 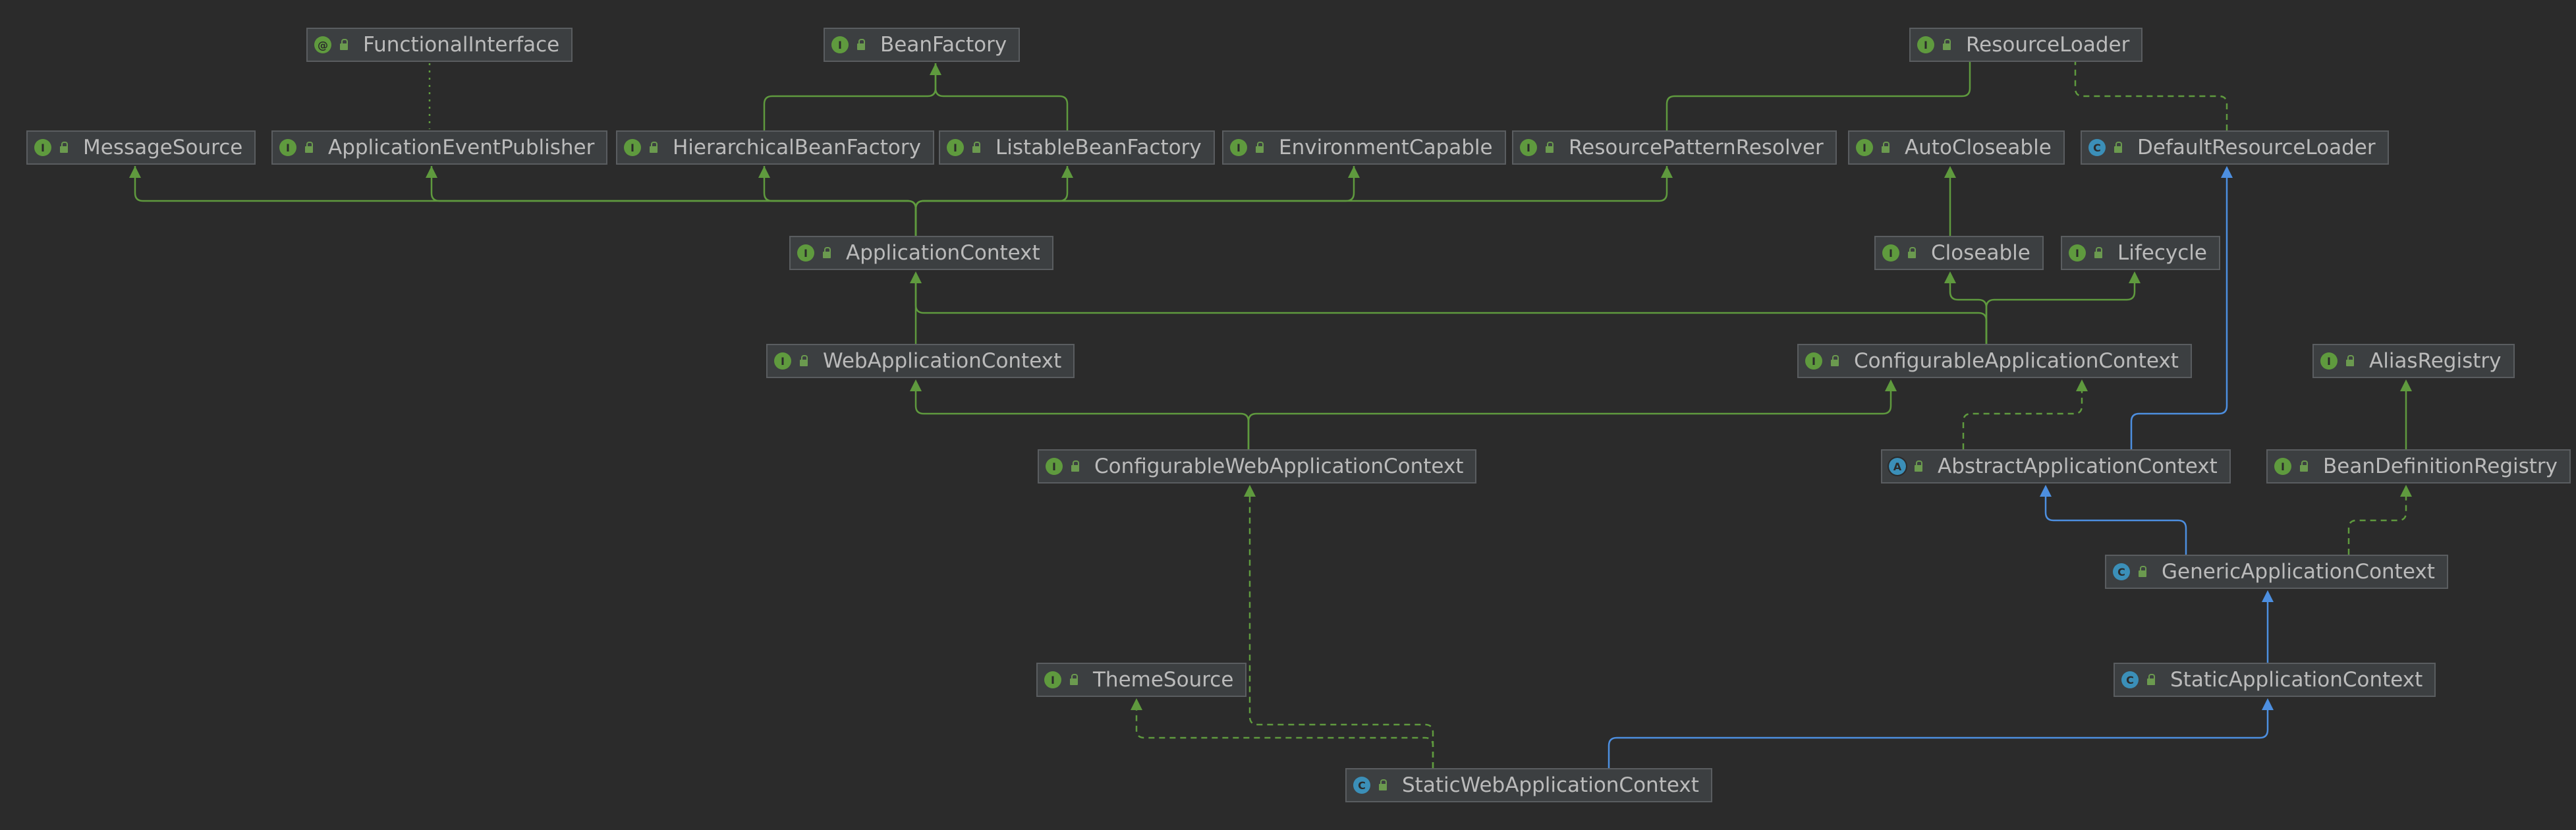 I want to click on node-label: AbstractApplicationContext, so click(x=2078, y=466).